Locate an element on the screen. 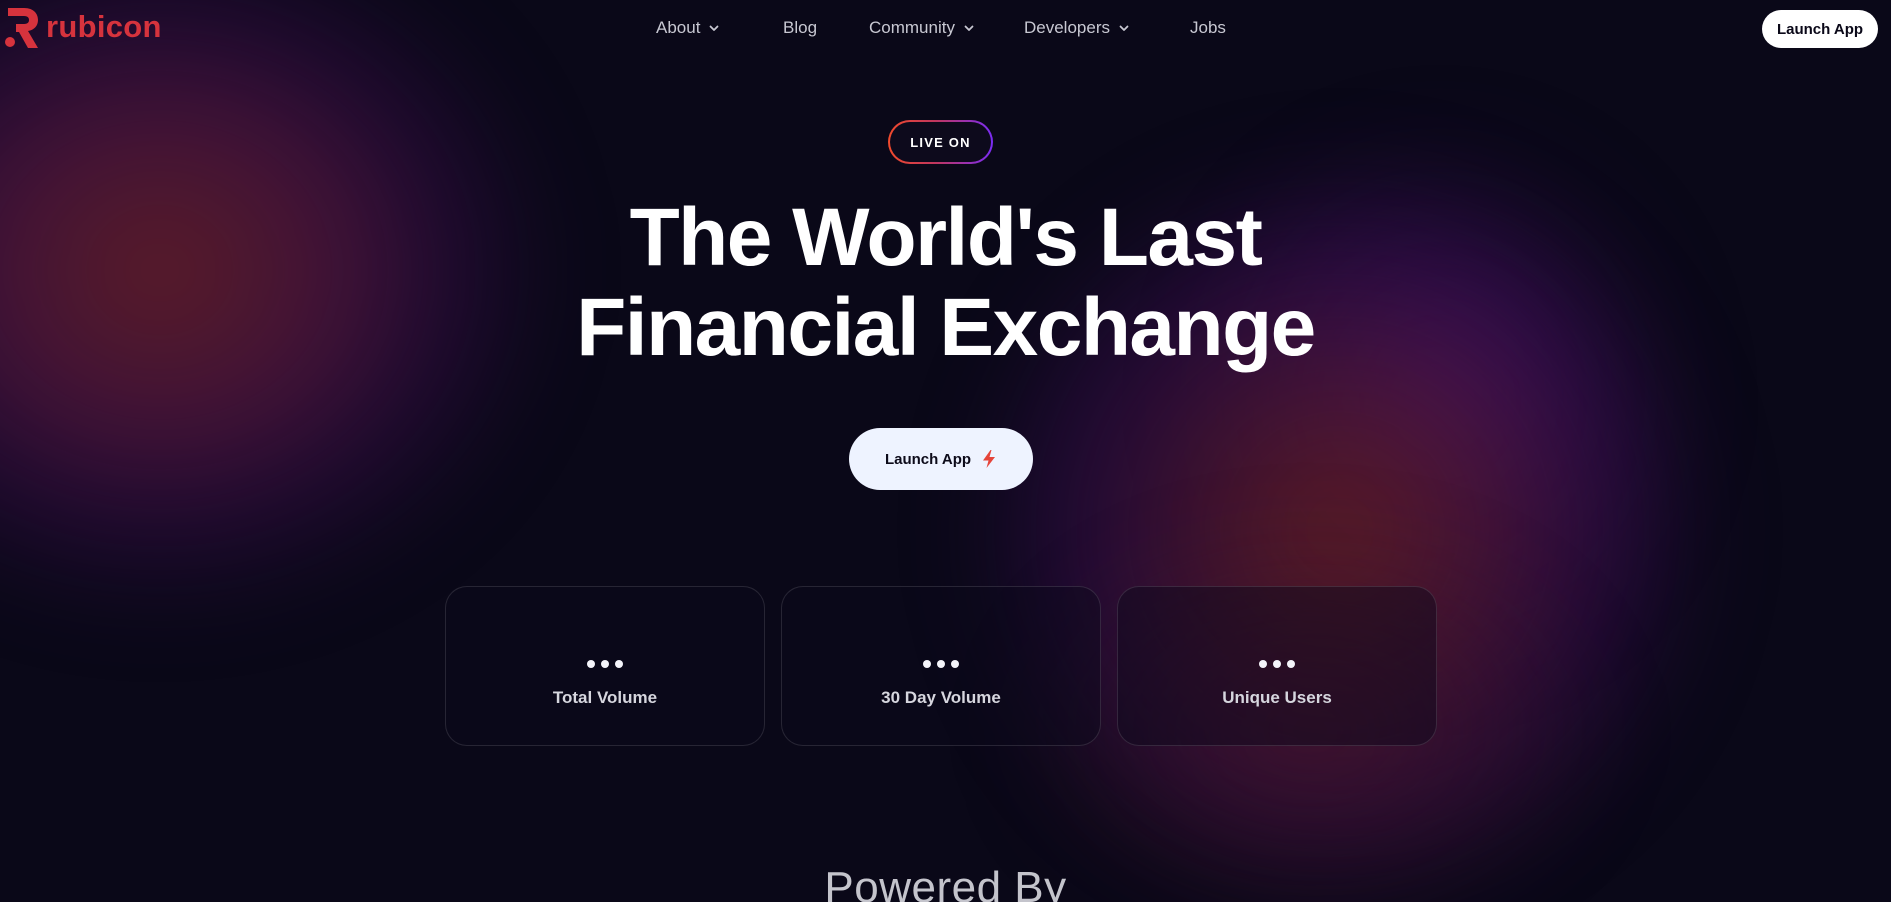 Image resolution: width=1891 pixels, height=902 pixels. main-nav: About Blog Community Developers Jobs is located at coordinates (945, 28).